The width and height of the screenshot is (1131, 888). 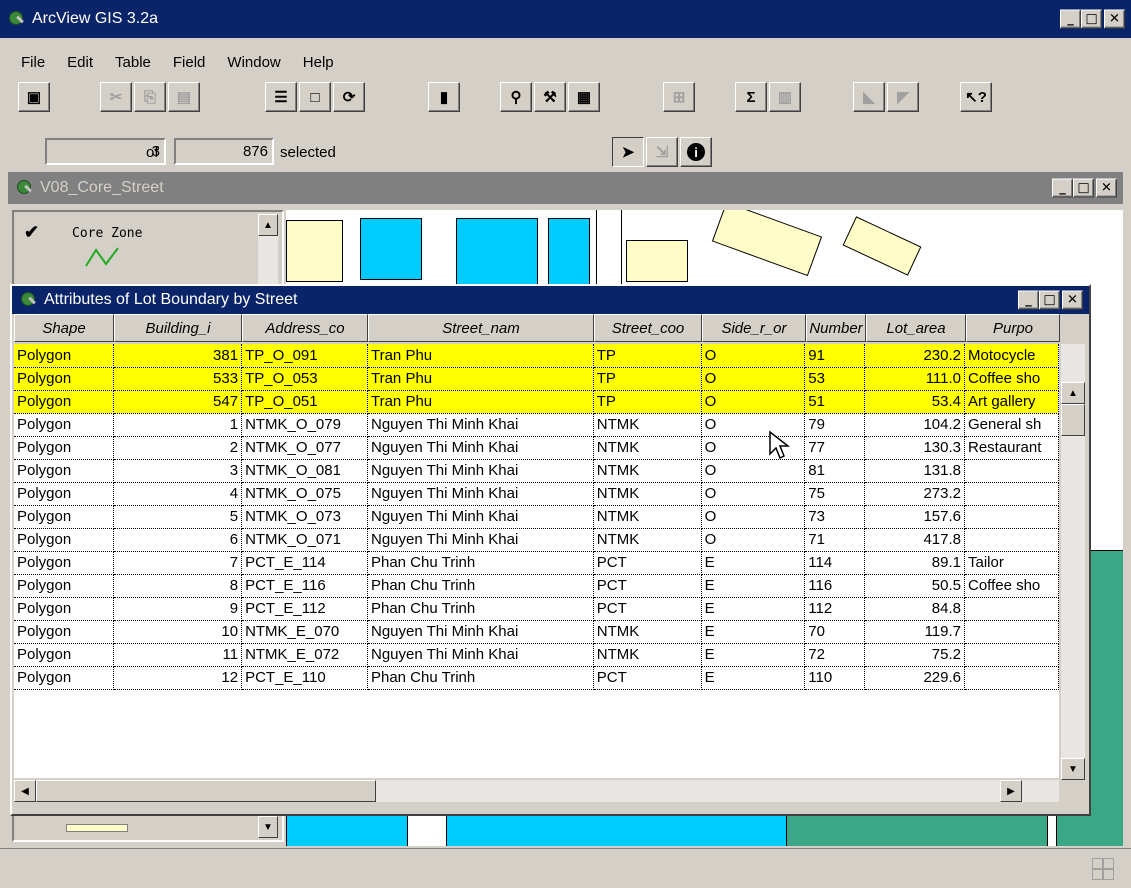 I want to click on cell-building-id: 547, so click(x=178, y=402).